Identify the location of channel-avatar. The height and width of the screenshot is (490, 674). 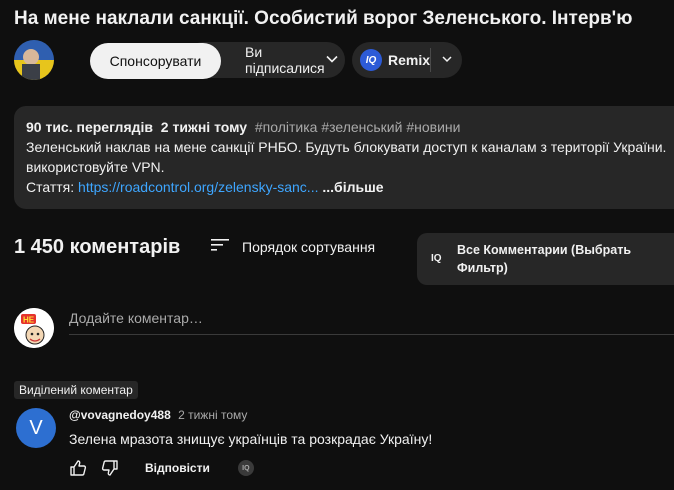
(34, 60).